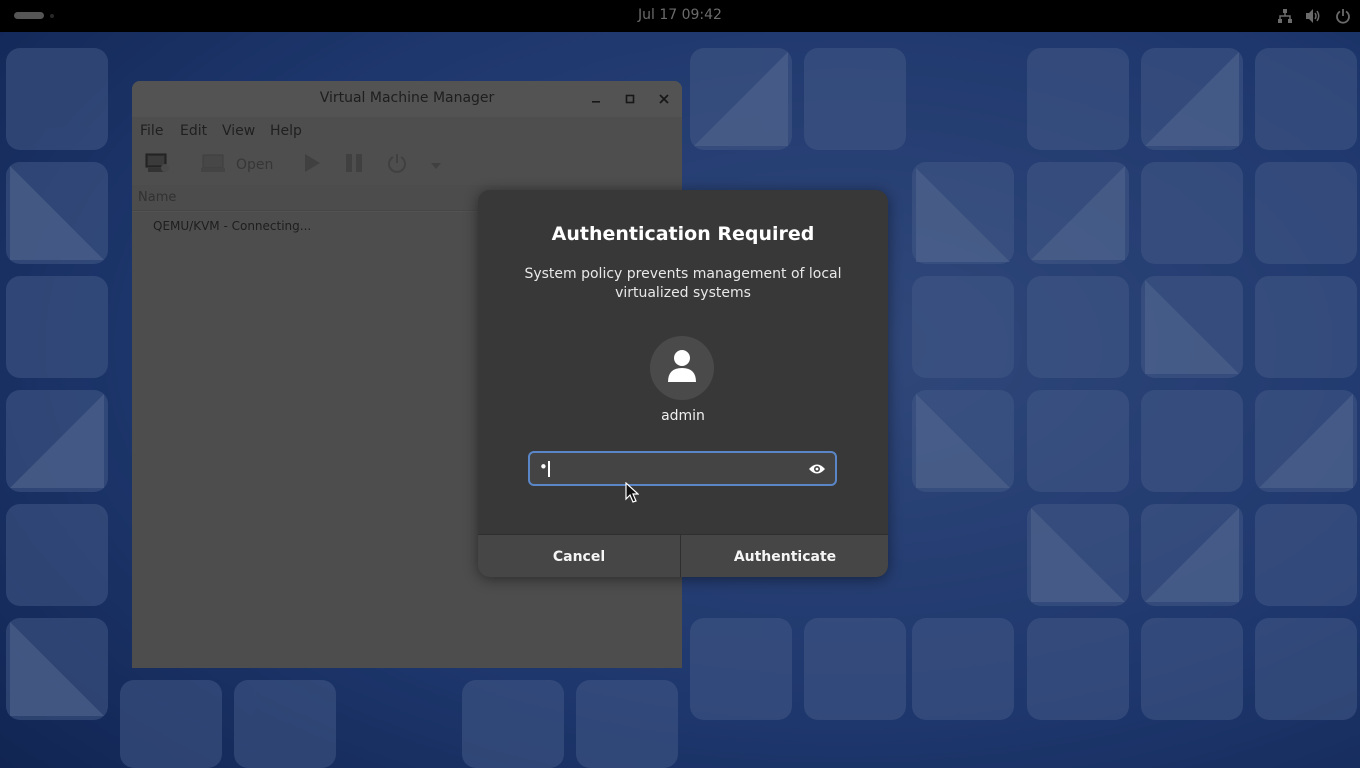 This screenshot has width=1360, height=768. I want to click on dialog-buttons: Cancel Authenticate, so click(683, 555).